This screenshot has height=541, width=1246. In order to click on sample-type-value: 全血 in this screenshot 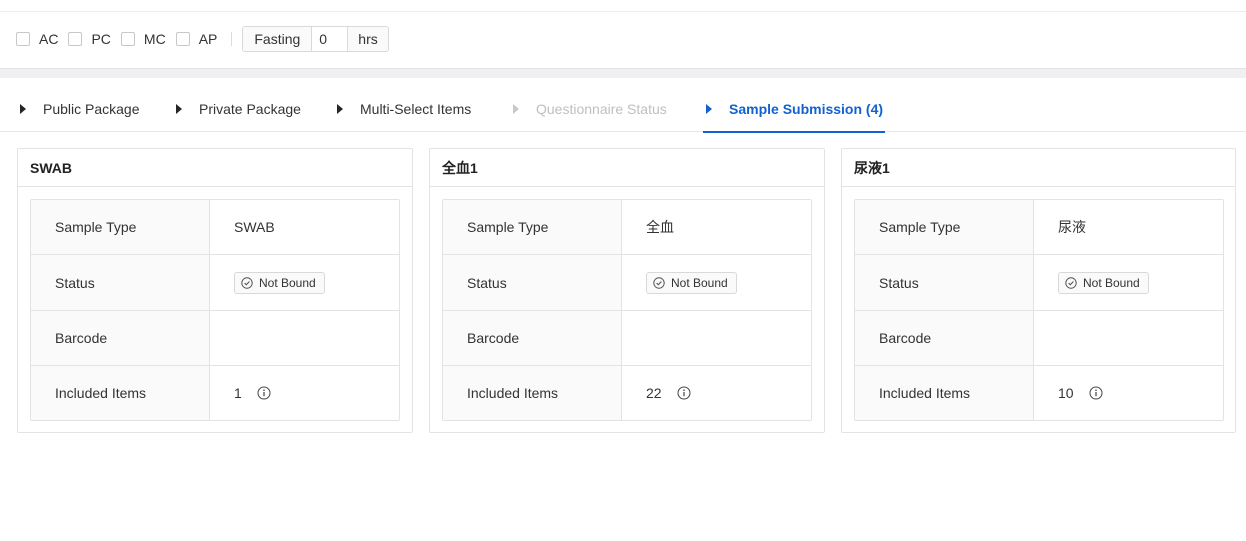, I will do `click(660, 227)`.